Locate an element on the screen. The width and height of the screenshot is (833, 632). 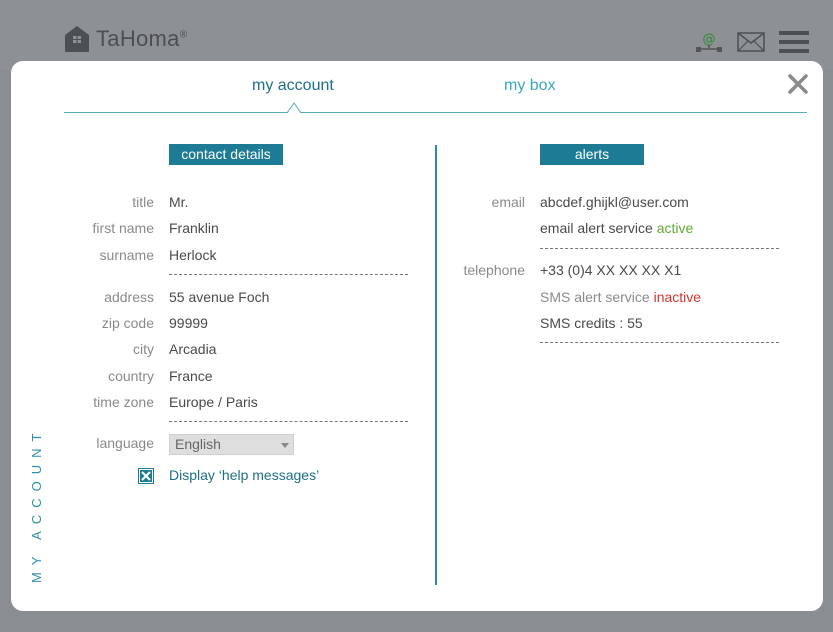
contact-details-badge: contact details is located at coordinates (226, 154).